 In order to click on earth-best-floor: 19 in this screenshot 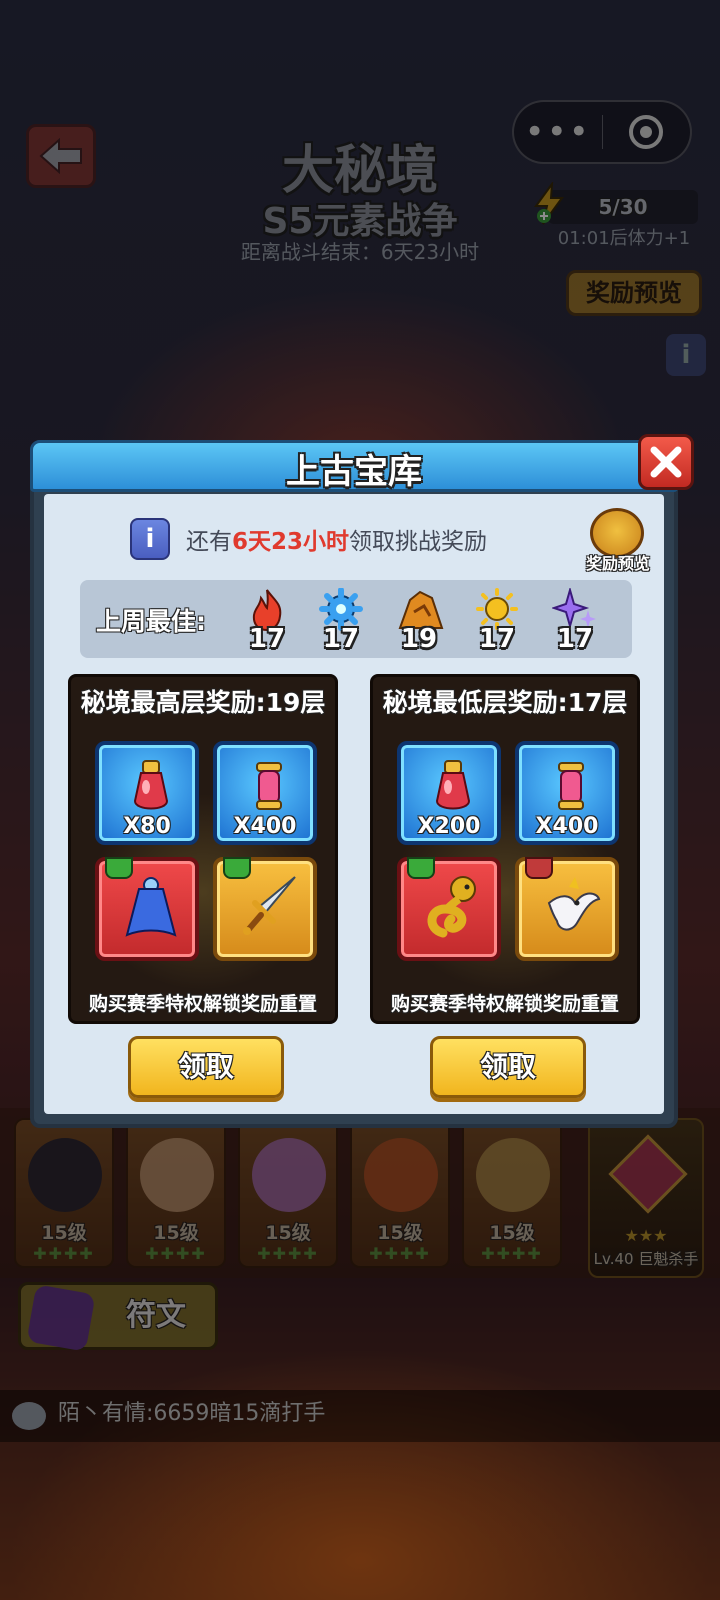, I will do `click(419, 639)`.